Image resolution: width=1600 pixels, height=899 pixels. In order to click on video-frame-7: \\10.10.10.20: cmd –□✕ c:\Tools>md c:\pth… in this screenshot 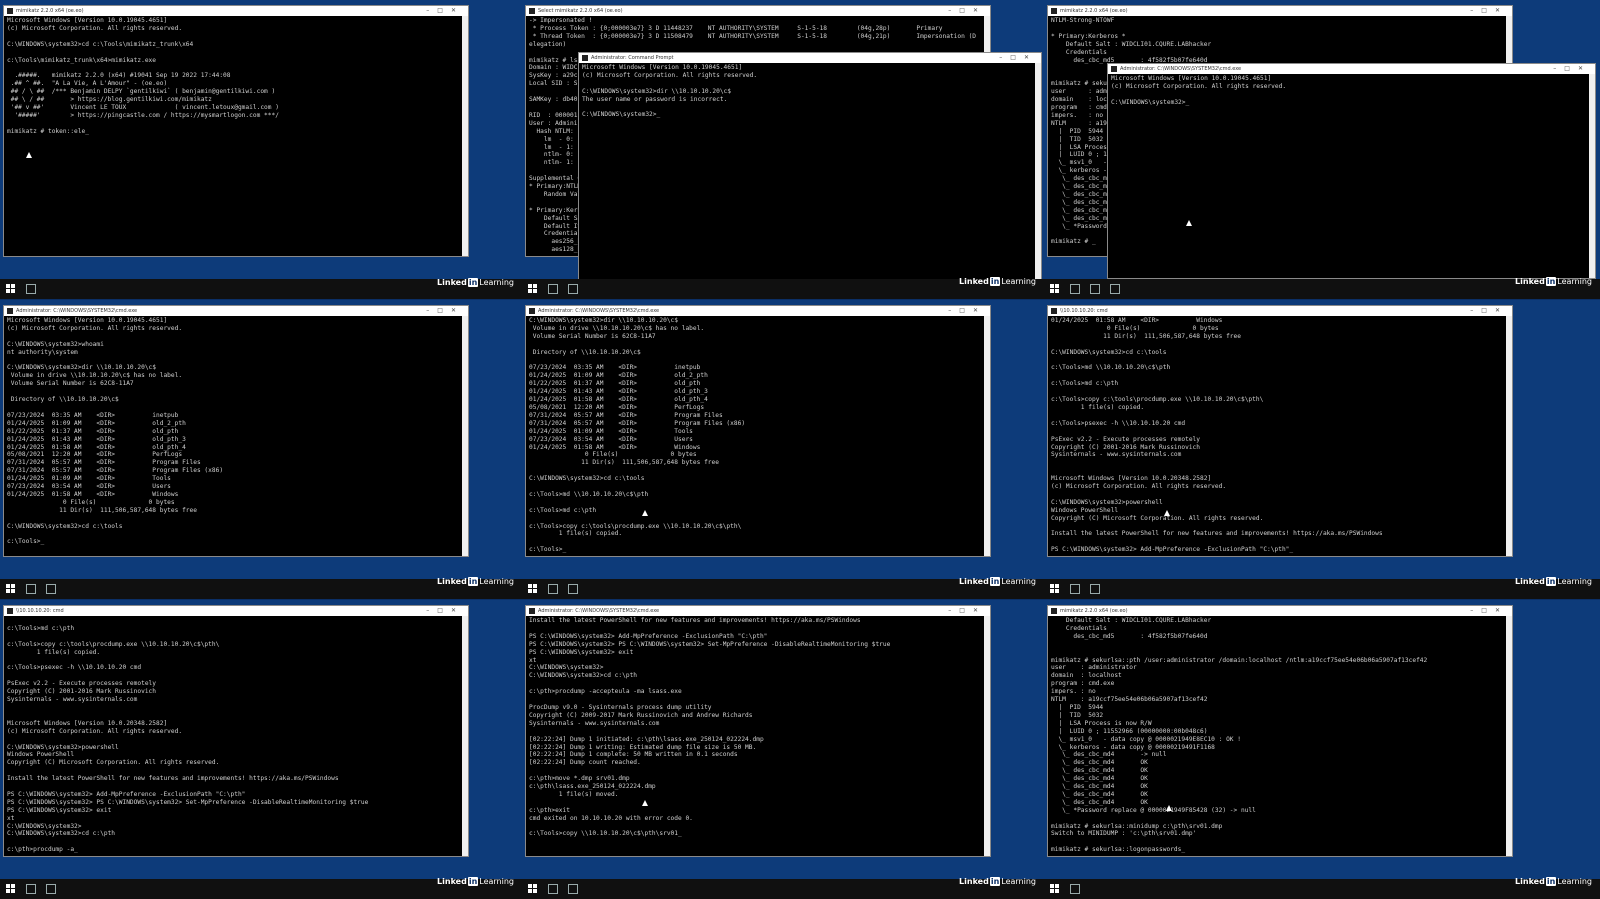, I will do `click(261, 749)`.